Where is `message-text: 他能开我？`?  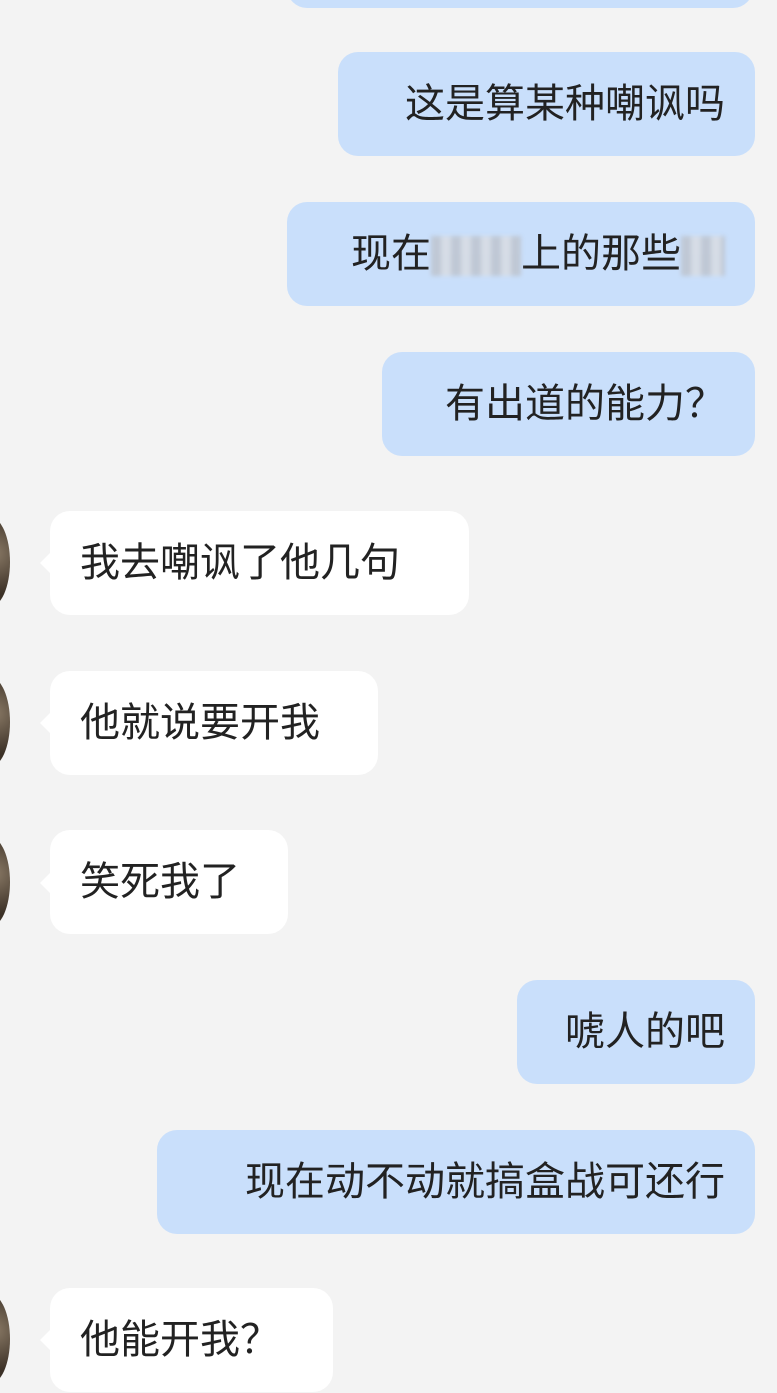 message-text: 他能开我？ is located at coordinates (180, 1340).